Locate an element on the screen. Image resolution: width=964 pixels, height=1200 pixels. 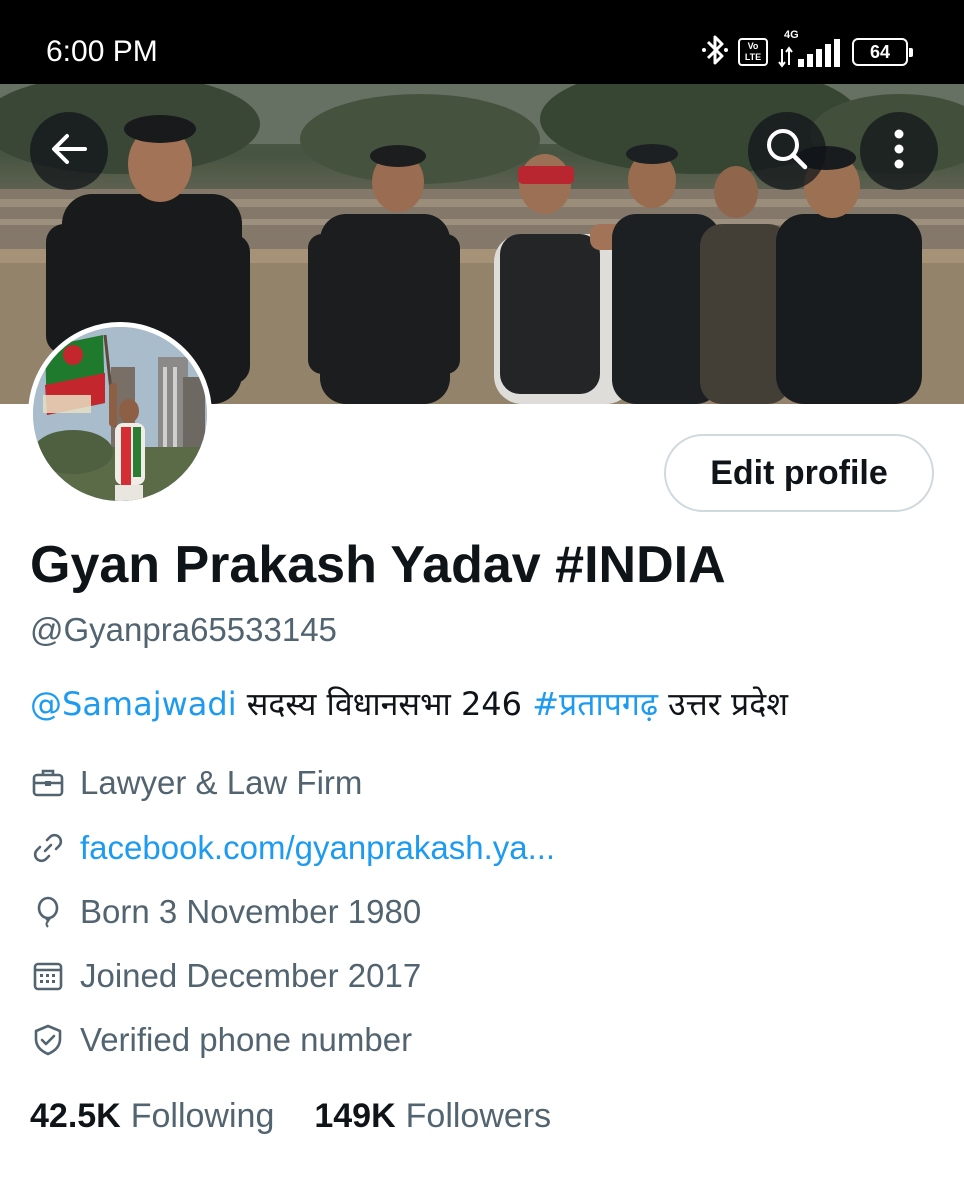
birthday-text: Born 3 November 1980 is located at coordinates (251, 911).